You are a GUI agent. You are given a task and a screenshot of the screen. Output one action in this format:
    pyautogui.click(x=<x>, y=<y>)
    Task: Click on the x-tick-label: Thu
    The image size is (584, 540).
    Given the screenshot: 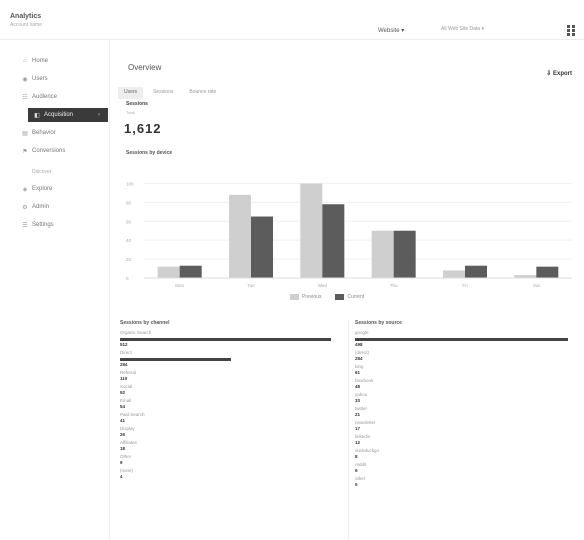 What is the action you would take?
    pyautogui.click(x=394, y=285)
    